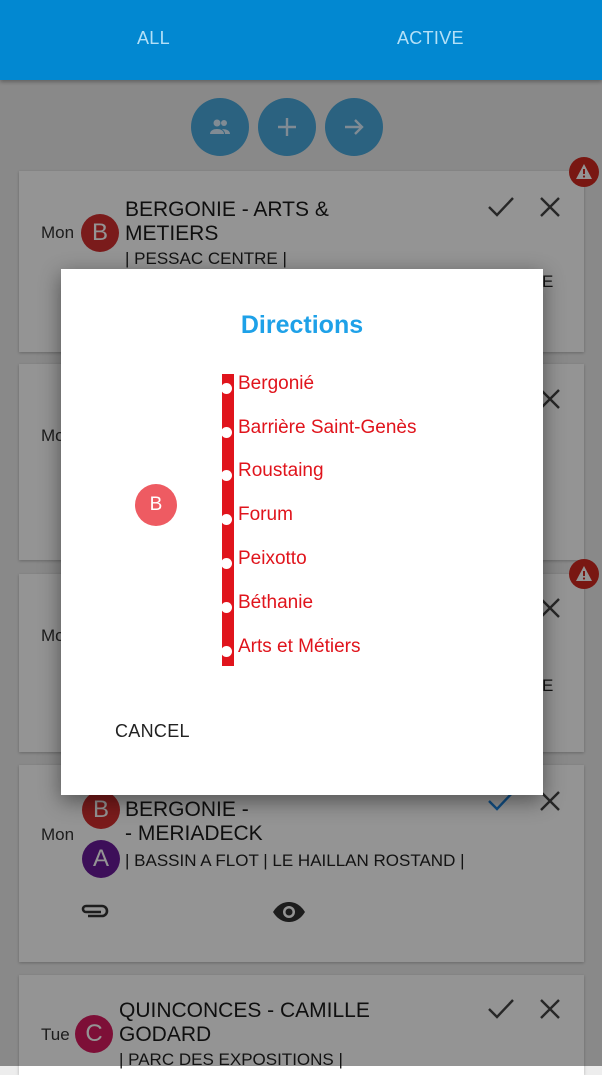 The width and height of the screenshot is (602, 1075). What do you see at coordinates (153, 38) in the screenshot?
I see `tab-all: ALL` at bounding box center [153, 38].